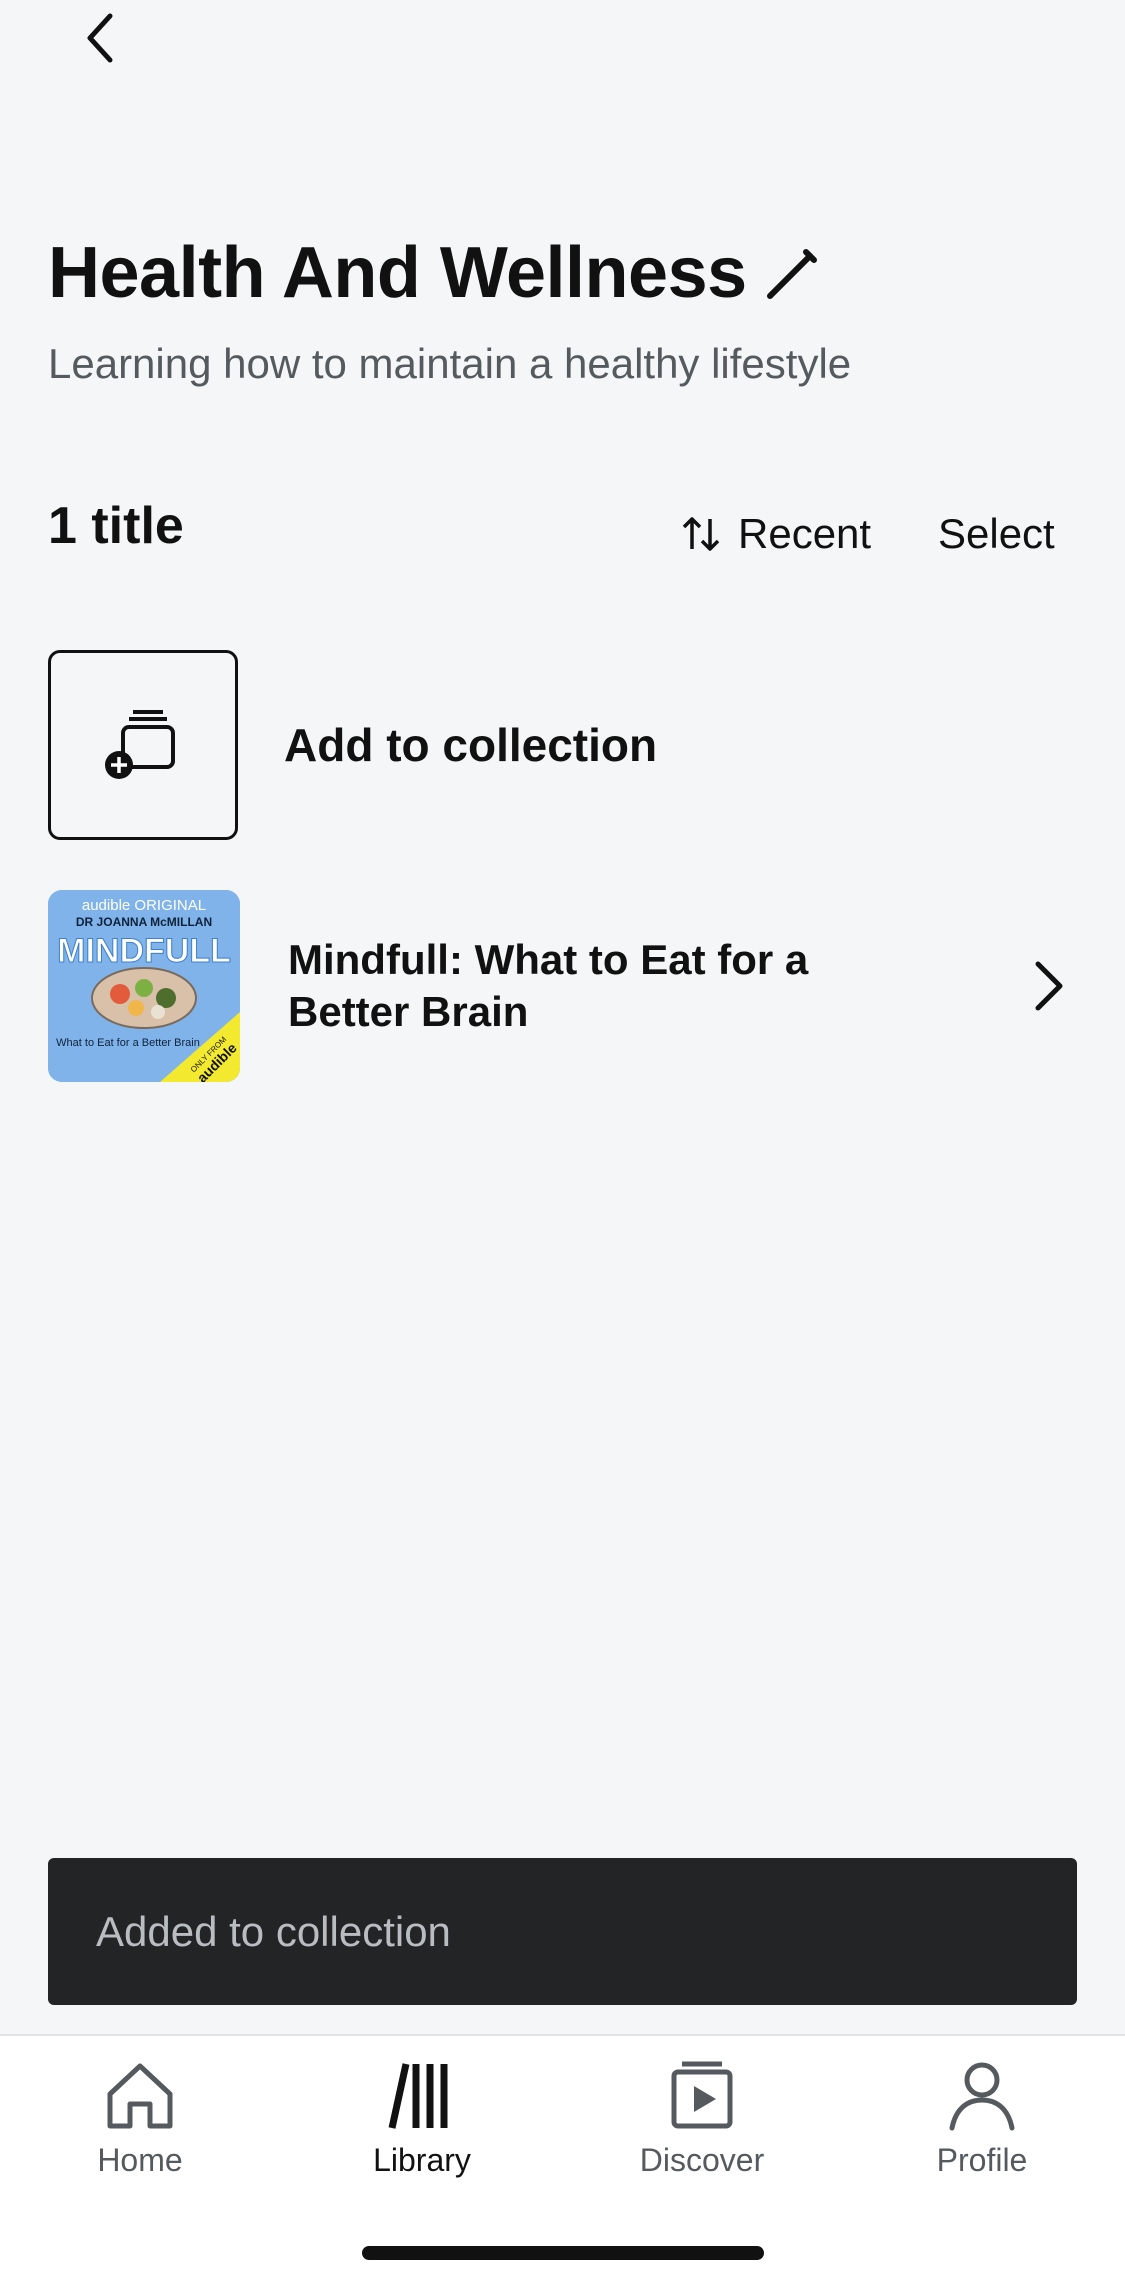 The width and height of the screenshot is (1125, 2286). What do you see at coordinates (548, 985) in the screenshot?
I see `book-title: Mindfull: What to Eat for a Better Brain` at bounding box center [548, 985].